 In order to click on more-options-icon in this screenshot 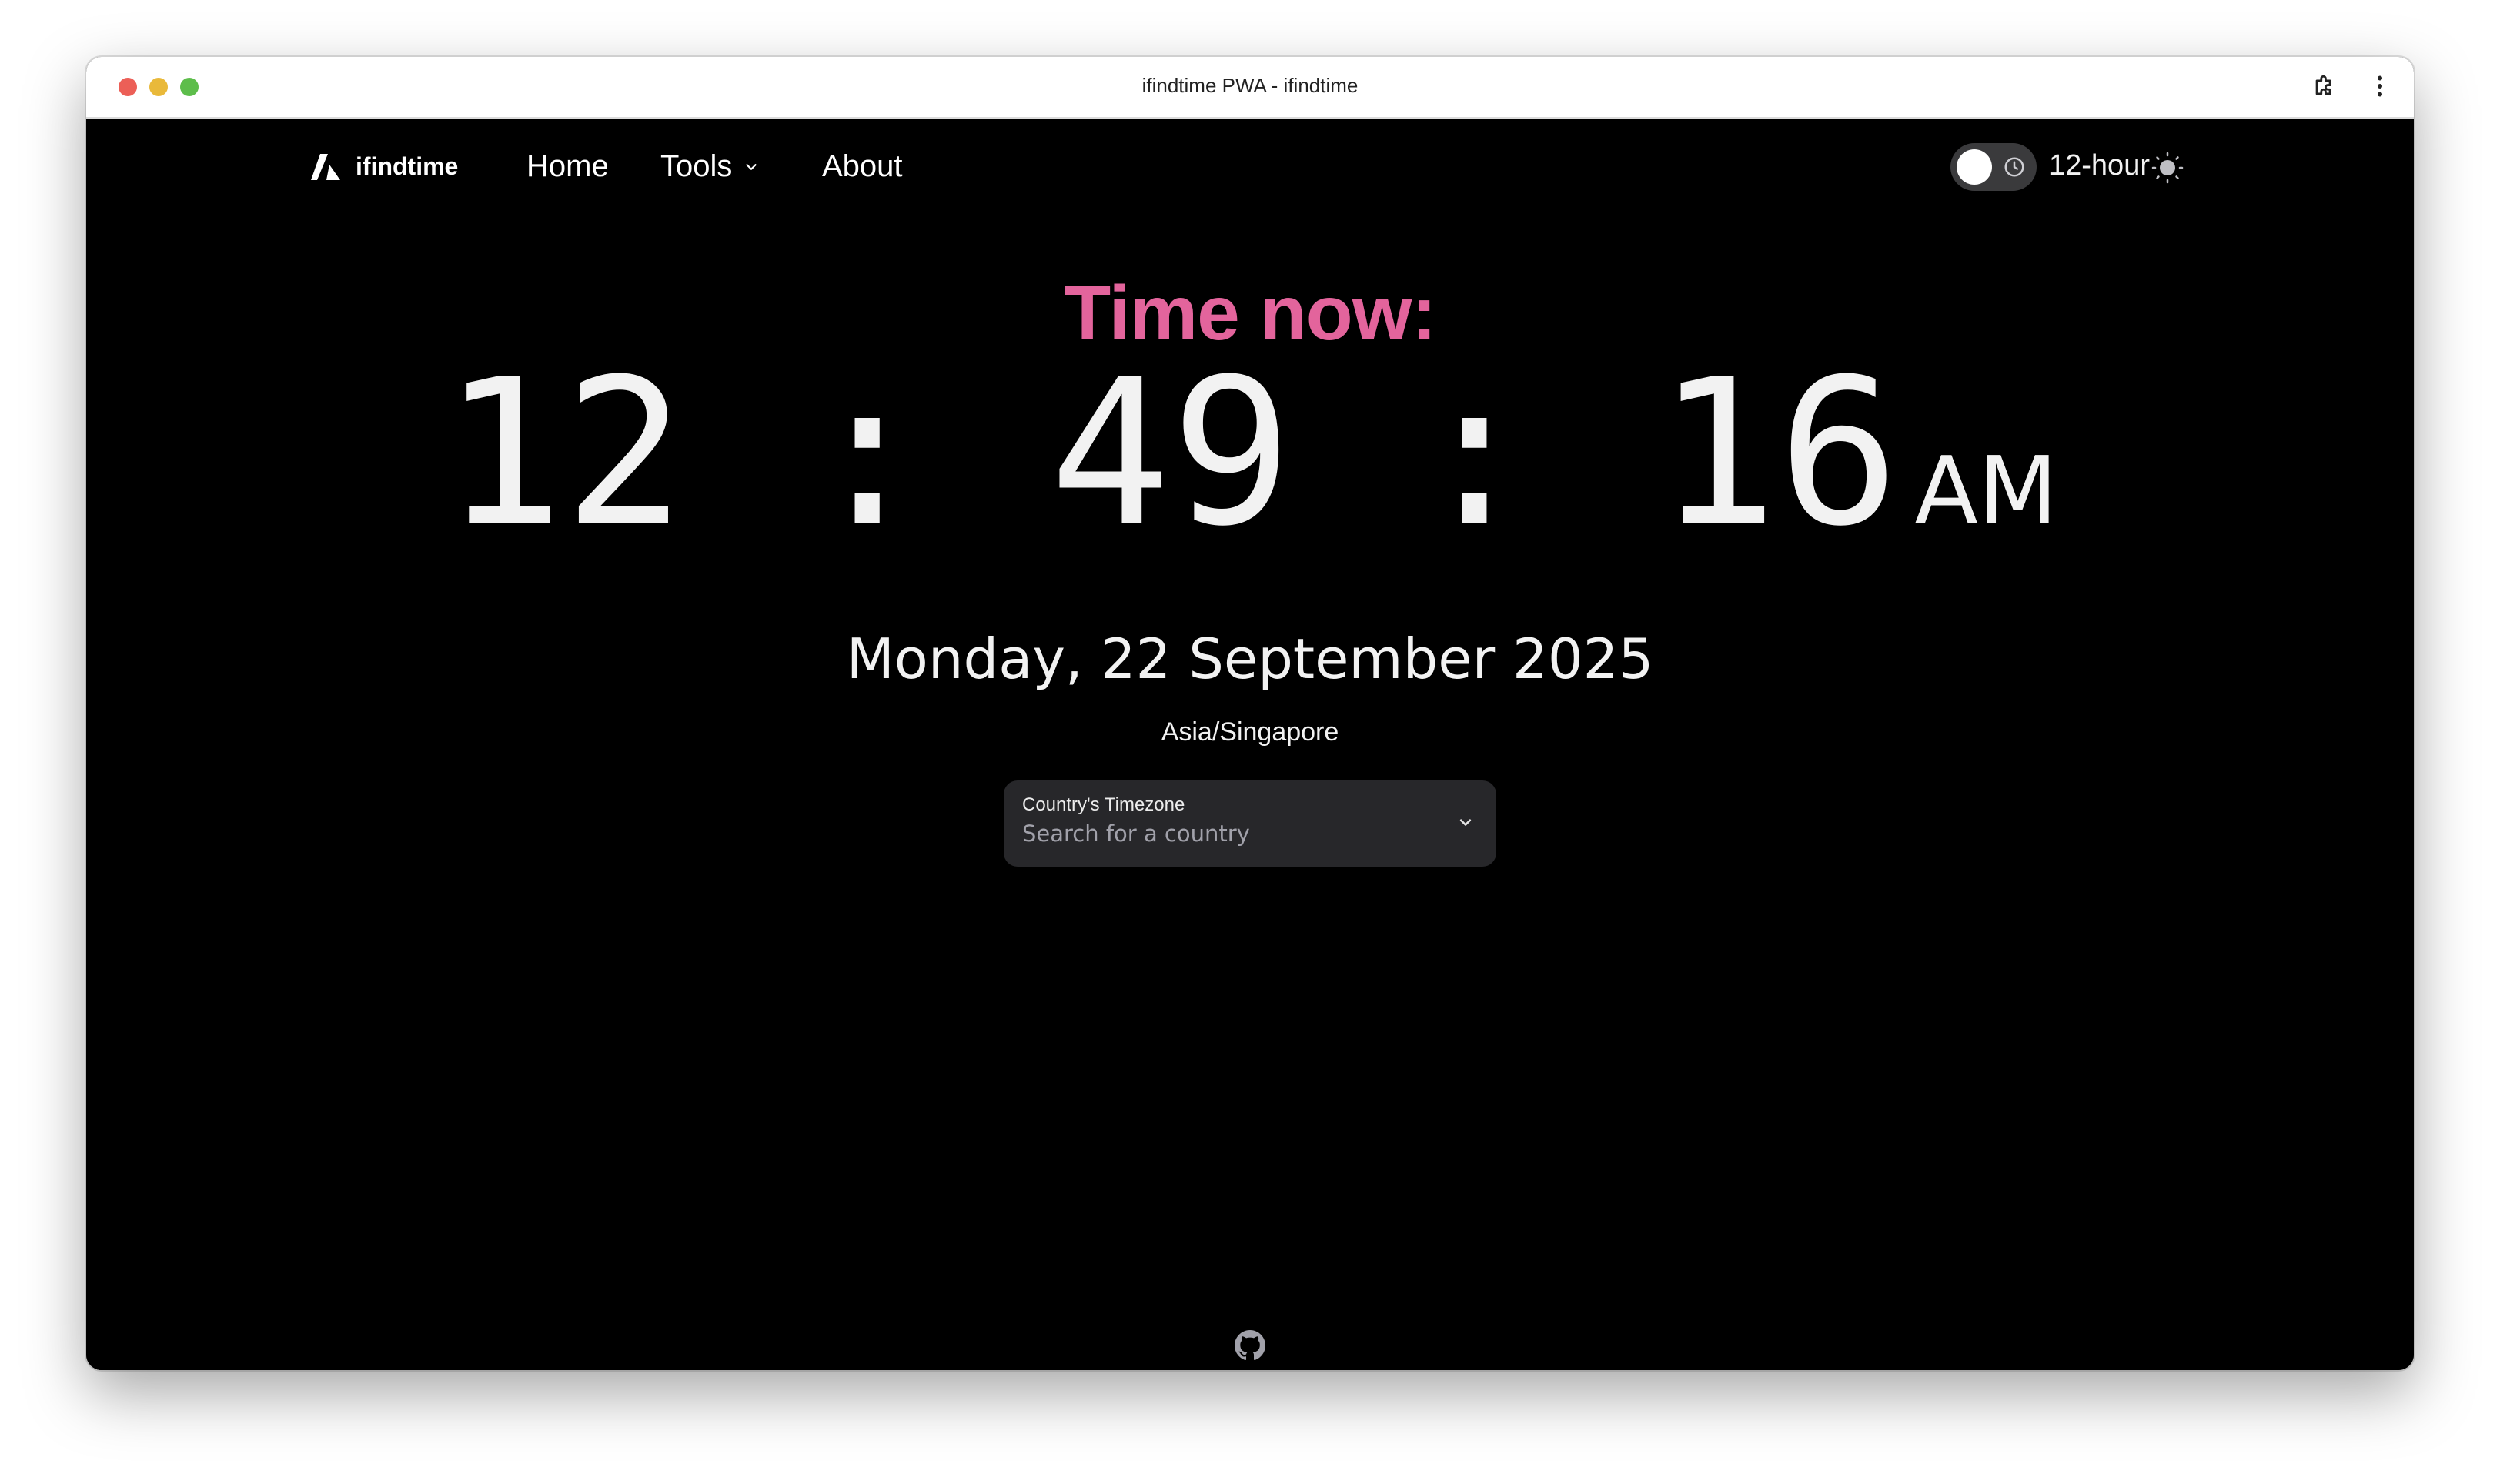, I will do `click(2380, 86)`.